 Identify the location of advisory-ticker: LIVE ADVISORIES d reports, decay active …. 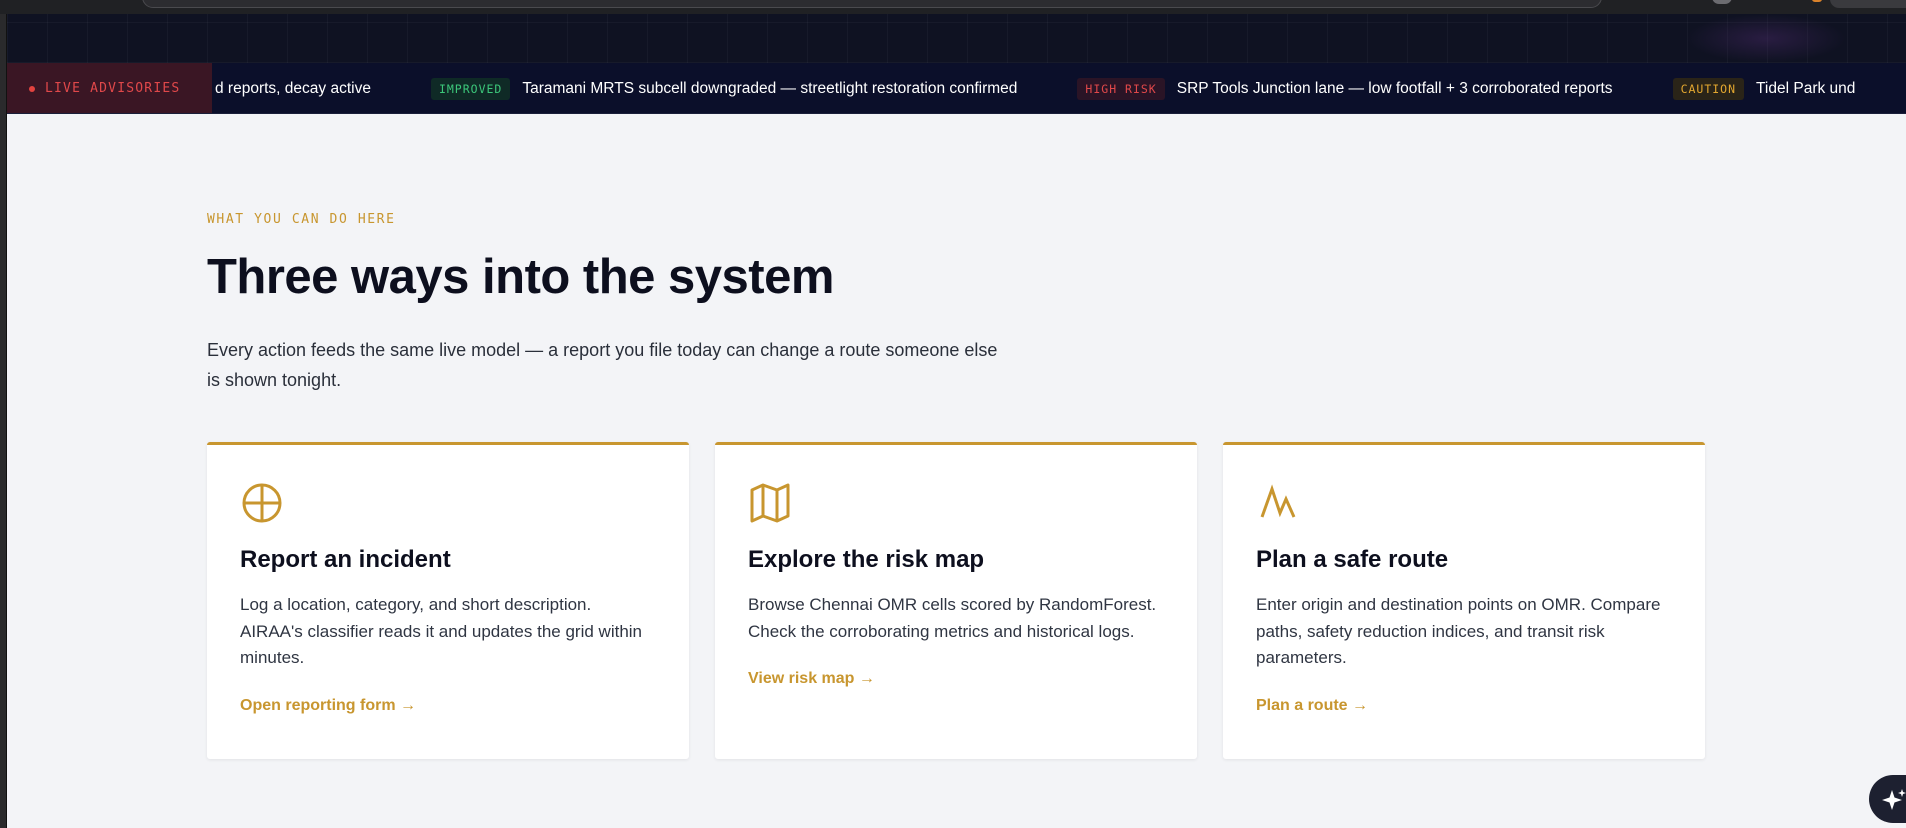
(956, 88).